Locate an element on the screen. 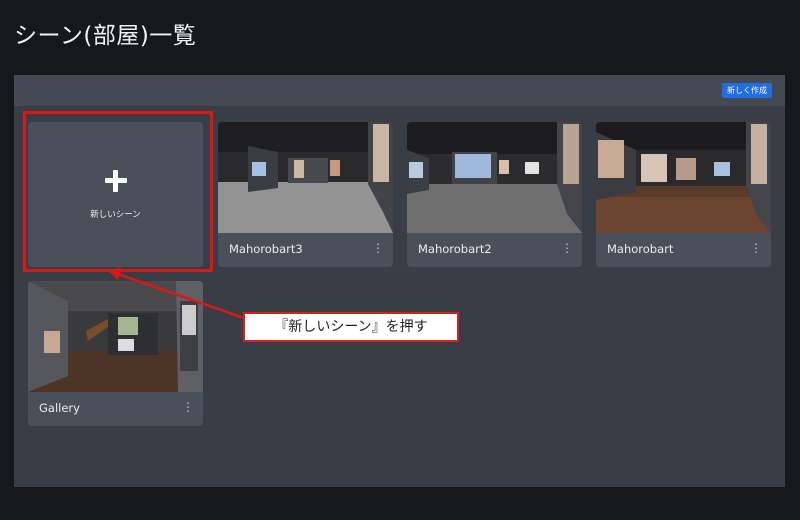 Image resolution: width=800 pixels, height=520 pixels. scene-card-mahorobart3: Mahorobart3 ⋮ is located at coordinates (305, 194).